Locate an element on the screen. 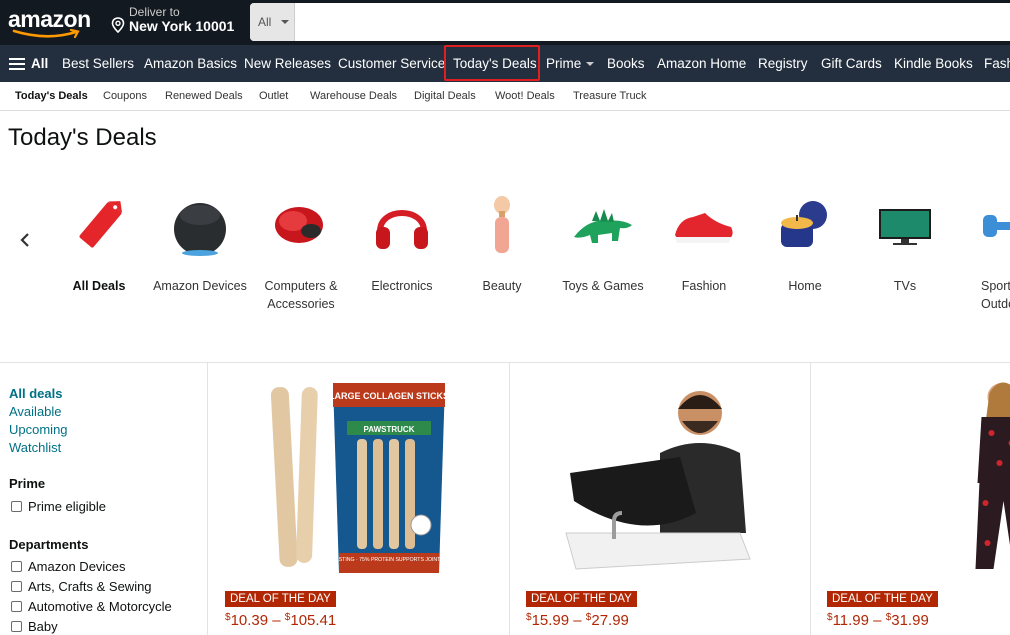 The height and width of the screenshot is (635, 1010). deal-price: $15.99 – $27.99 is located at coordinates (577, 620).